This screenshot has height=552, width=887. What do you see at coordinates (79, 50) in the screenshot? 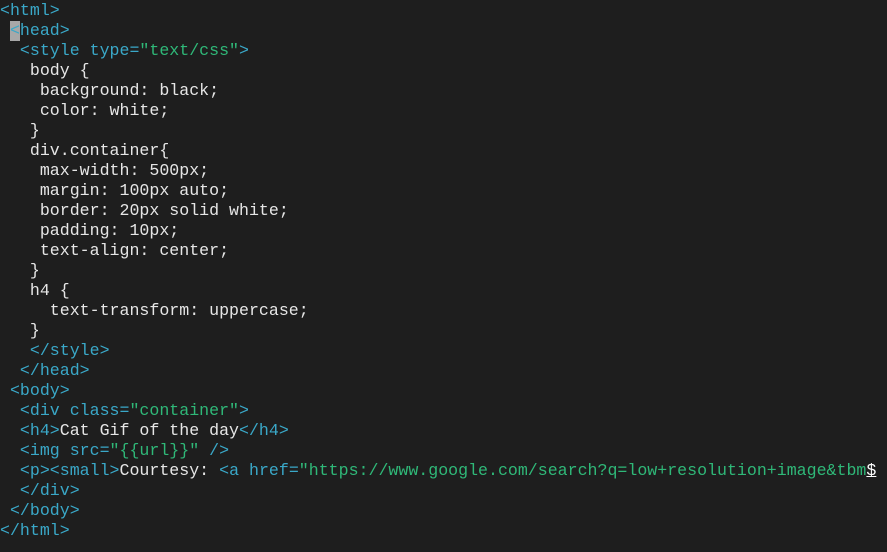
I see `syntax-tag: <style type=` at bounding box center [79, 50].